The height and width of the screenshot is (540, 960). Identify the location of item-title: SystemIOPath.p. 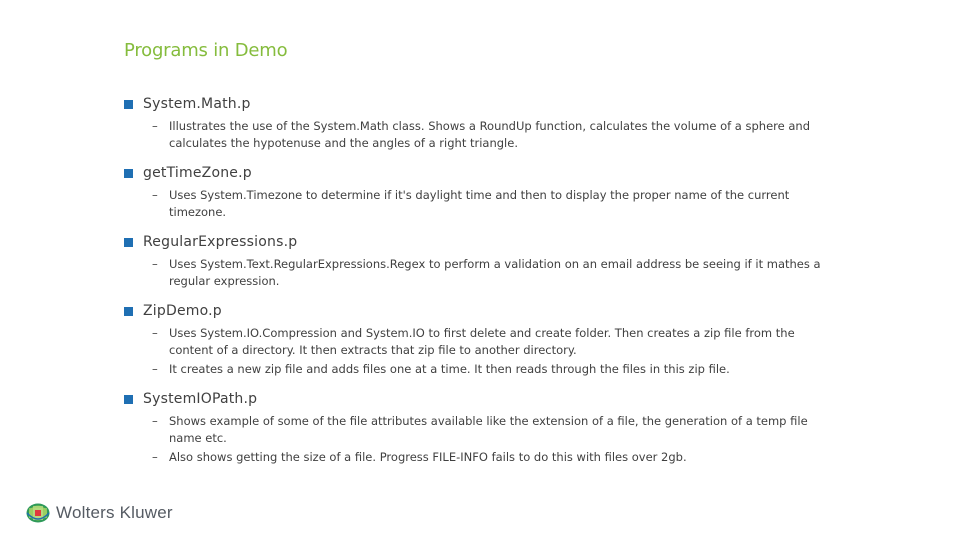
(200, 399).